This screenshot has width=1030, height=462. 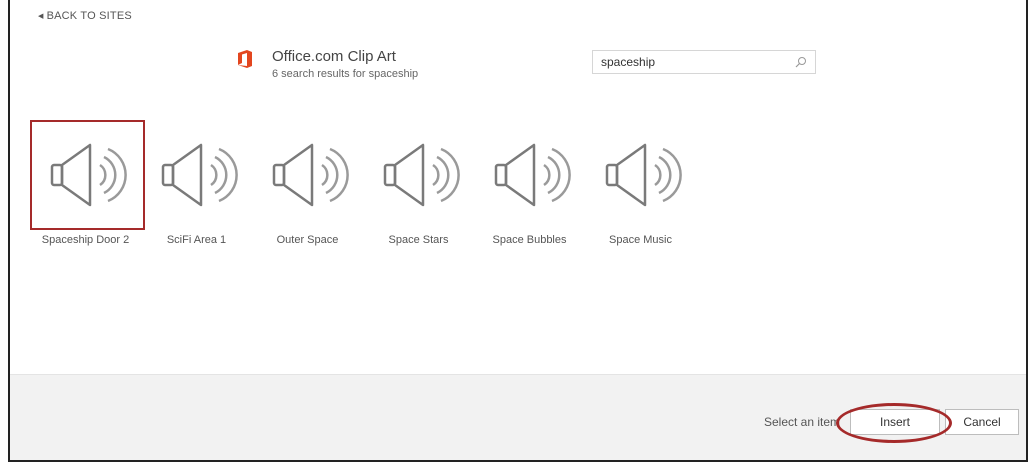 I want to click on result-caption: Space Bubbles, so click(x=529, y=240).